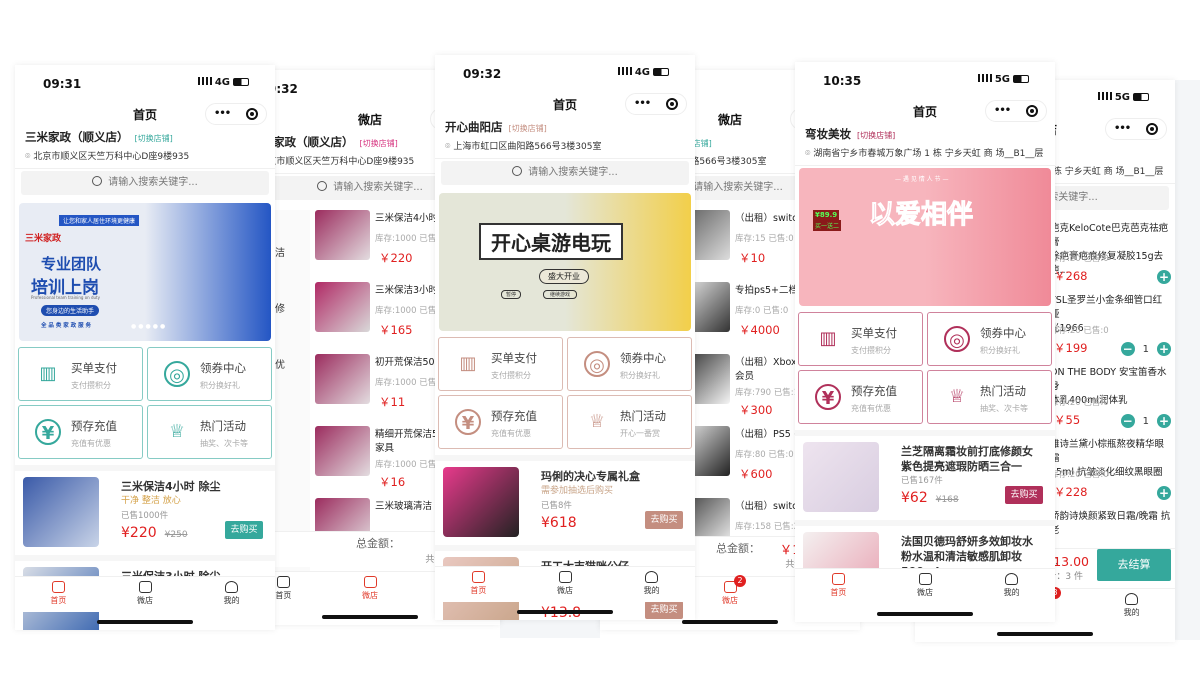 The width and height of the screenshot is (1200, 696). What do you see at coordinates (1122, 97) in the screenshot?
I see `network-type: 5G` at bounding box center [1122, 97].